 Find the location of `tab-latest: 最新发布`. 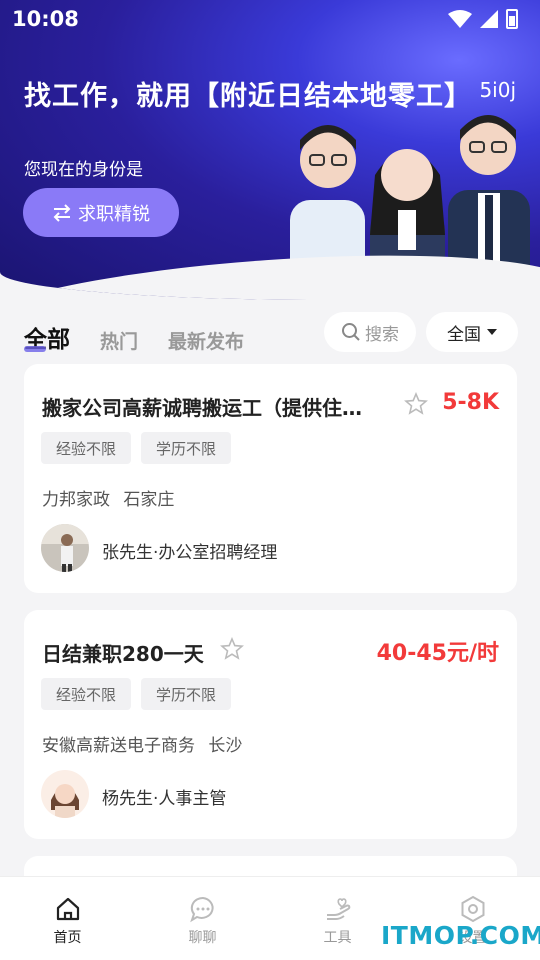

tab-latest: 最新发布 is located at coordinates (206, 340).